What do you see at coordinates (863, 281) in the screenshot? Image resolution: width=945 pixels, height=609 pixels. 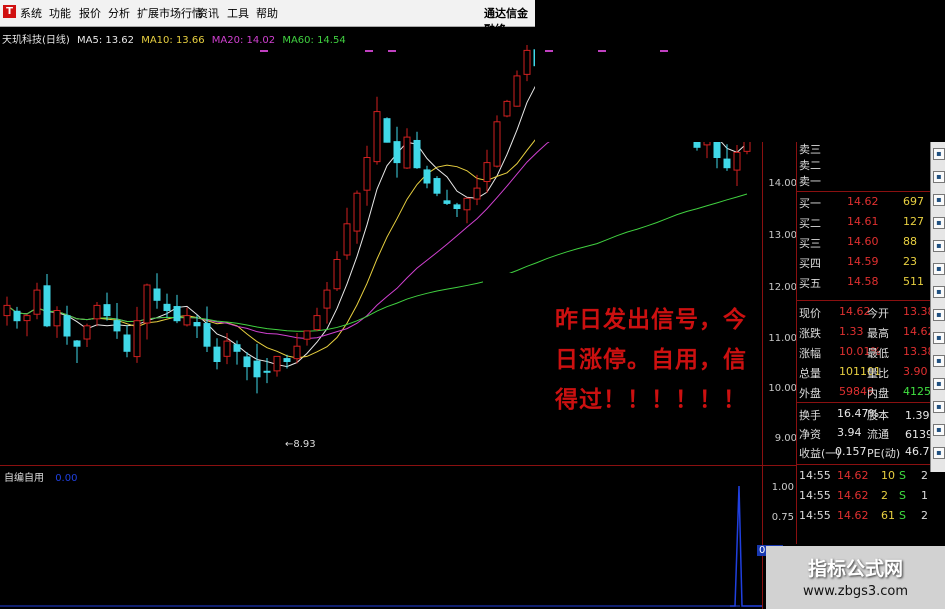 I see `bid-price: 14.58` at bounding box center [863, 281].